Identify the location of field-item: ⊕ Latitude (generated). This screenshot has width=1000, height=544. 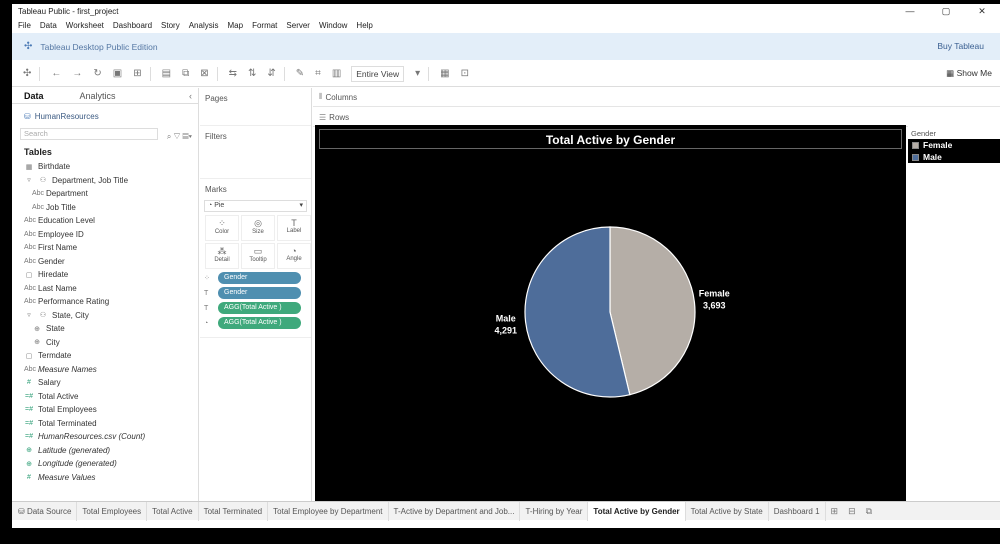
(105, 451).